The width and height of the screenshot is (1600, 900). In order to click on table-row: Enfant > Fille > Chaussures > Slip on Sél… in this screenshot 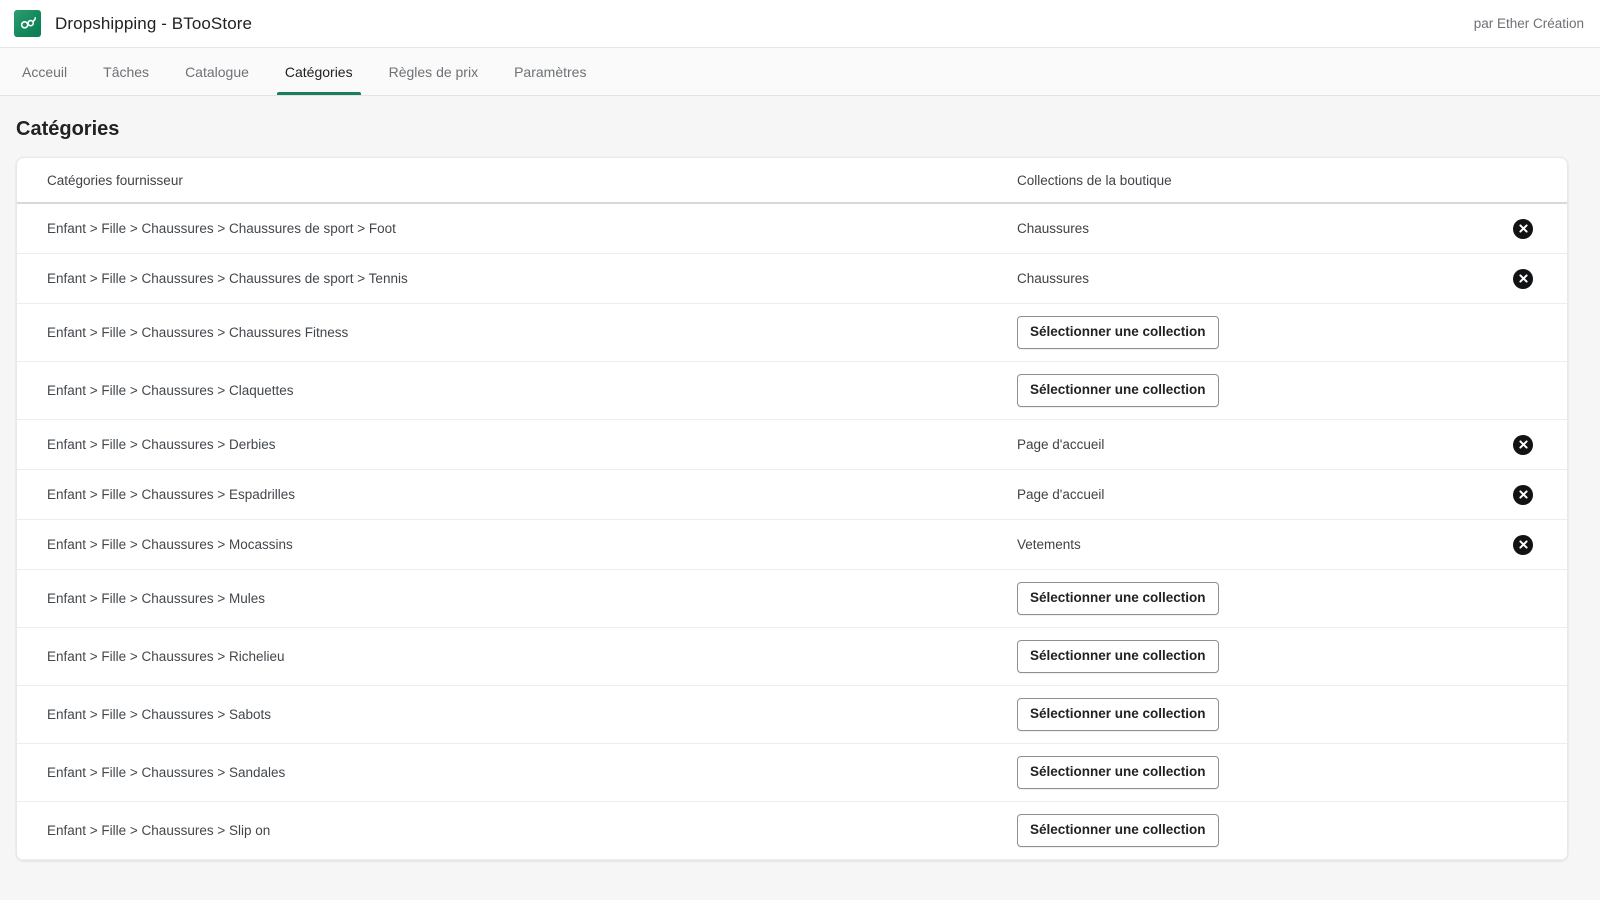, I will do `click(792, 831)`.